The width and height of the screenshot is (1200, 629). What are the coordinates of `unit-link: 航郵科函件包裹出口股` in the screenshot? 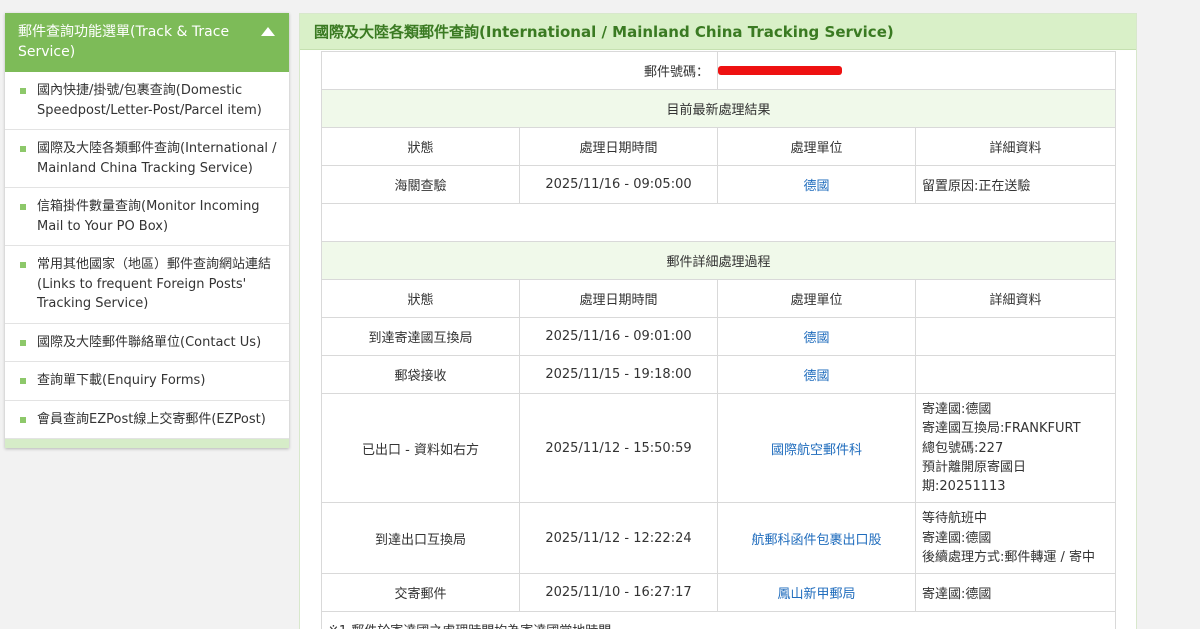 It's located at (817, 538).